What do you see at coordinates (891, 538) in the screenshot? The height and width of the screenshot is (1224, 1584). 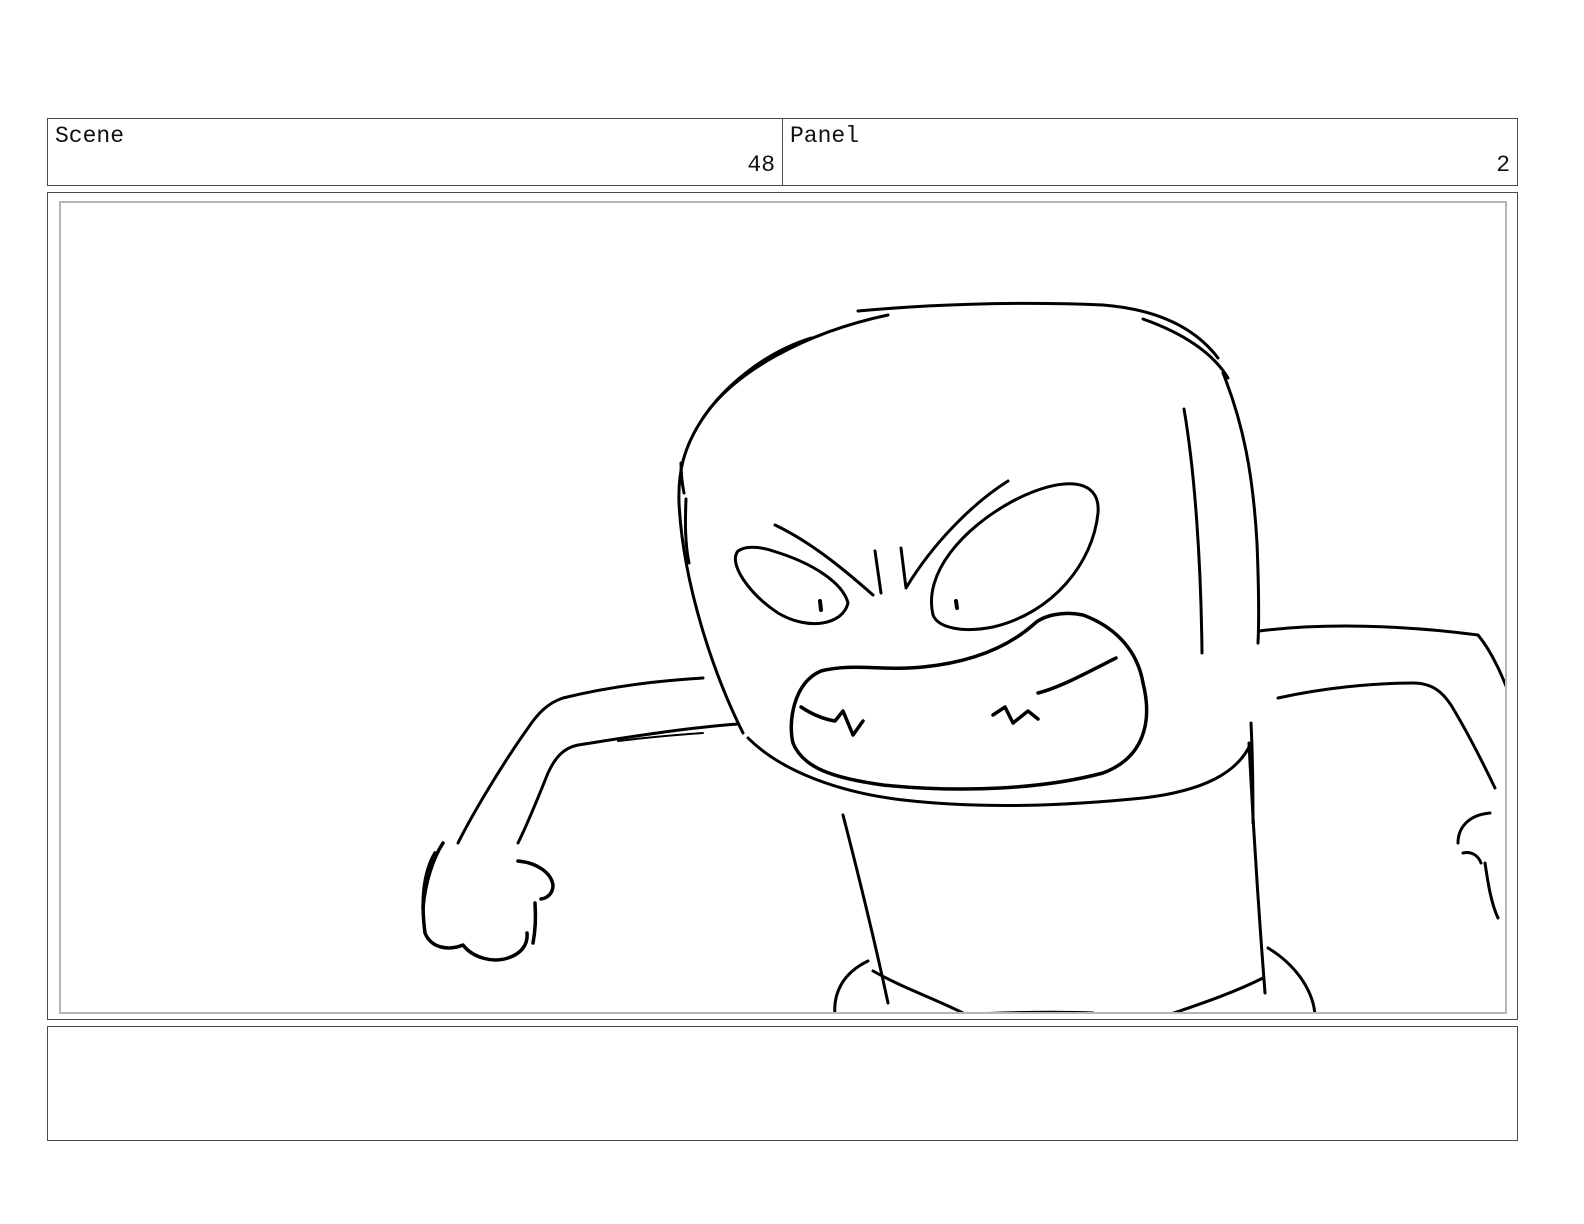 I see `angry-brows` at bounding box center [891, 538].